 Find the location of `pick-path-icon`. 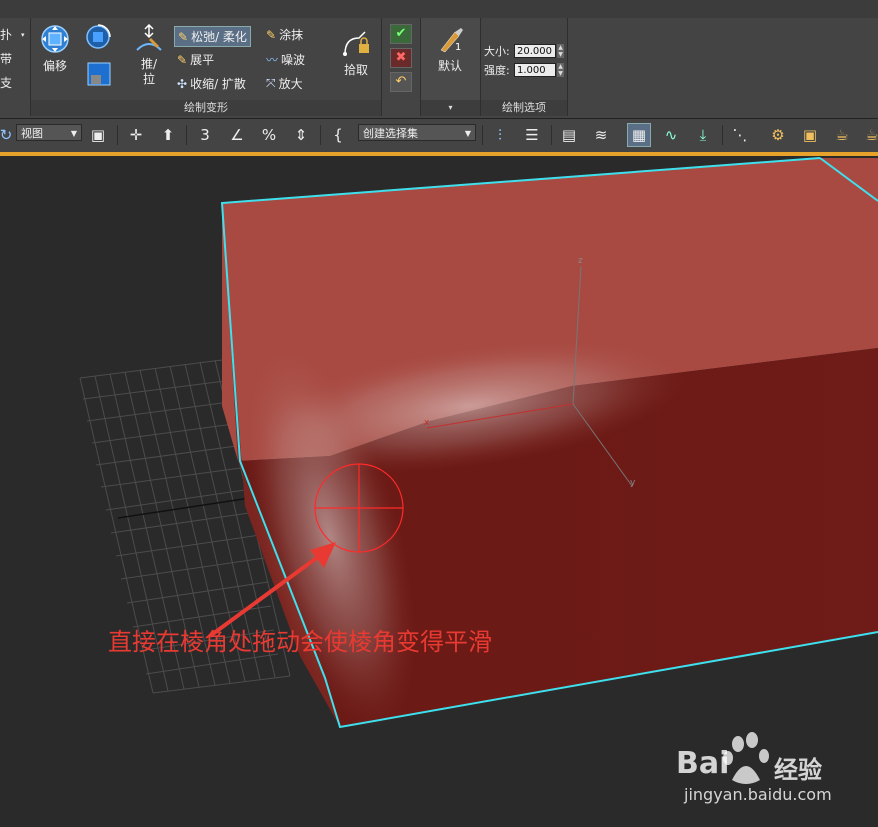

pick-path-icon is located at coordinates (356, 43).